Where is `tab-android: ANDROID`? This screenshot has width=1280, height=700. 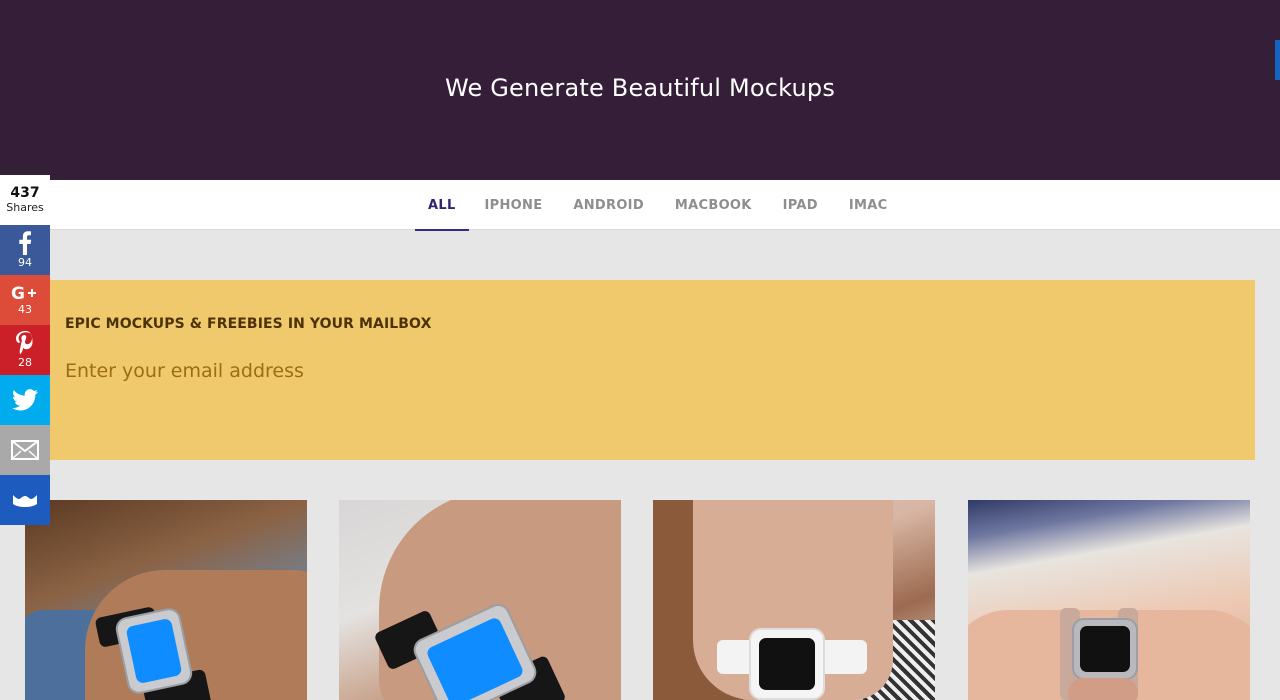
tab-android: ANDROID is located at coordinates (608, 205).